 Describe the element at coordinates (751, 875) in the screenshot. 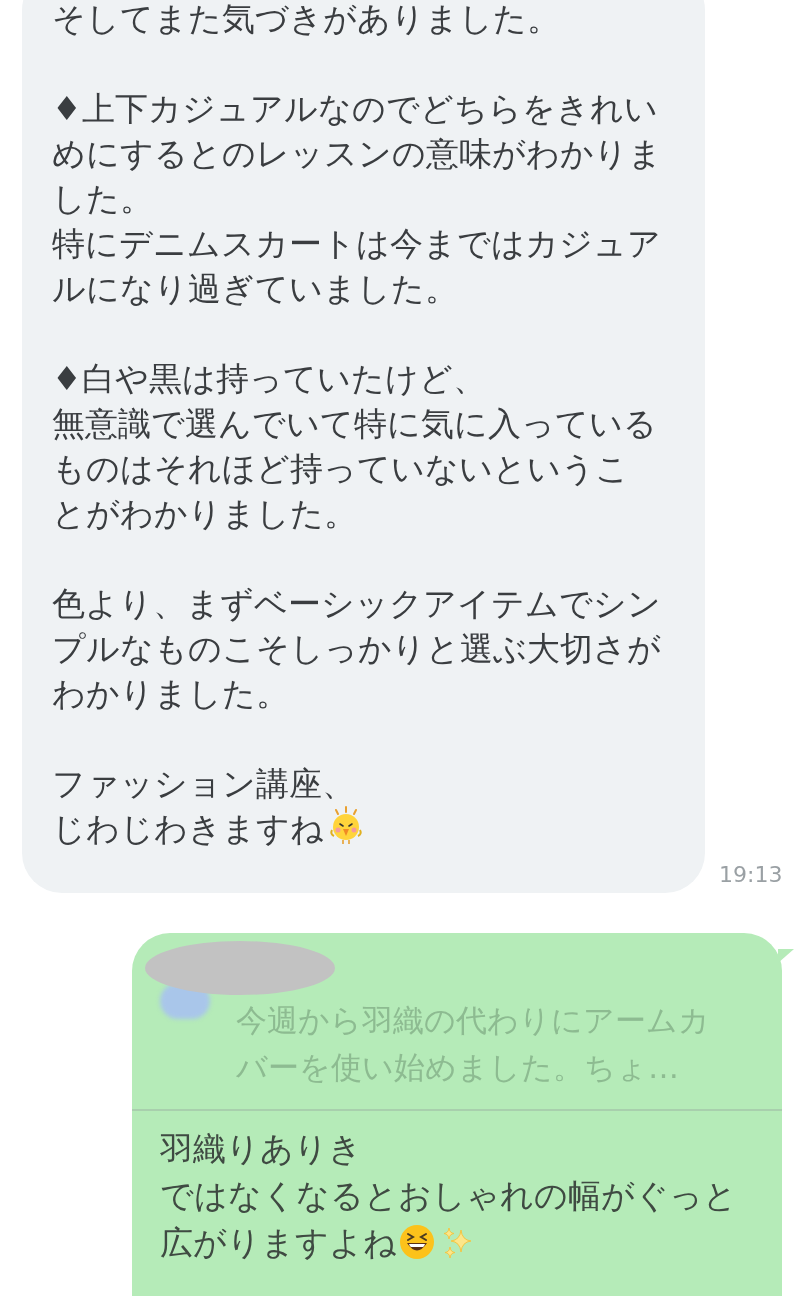

I see `message-time: 19:13` at that location.